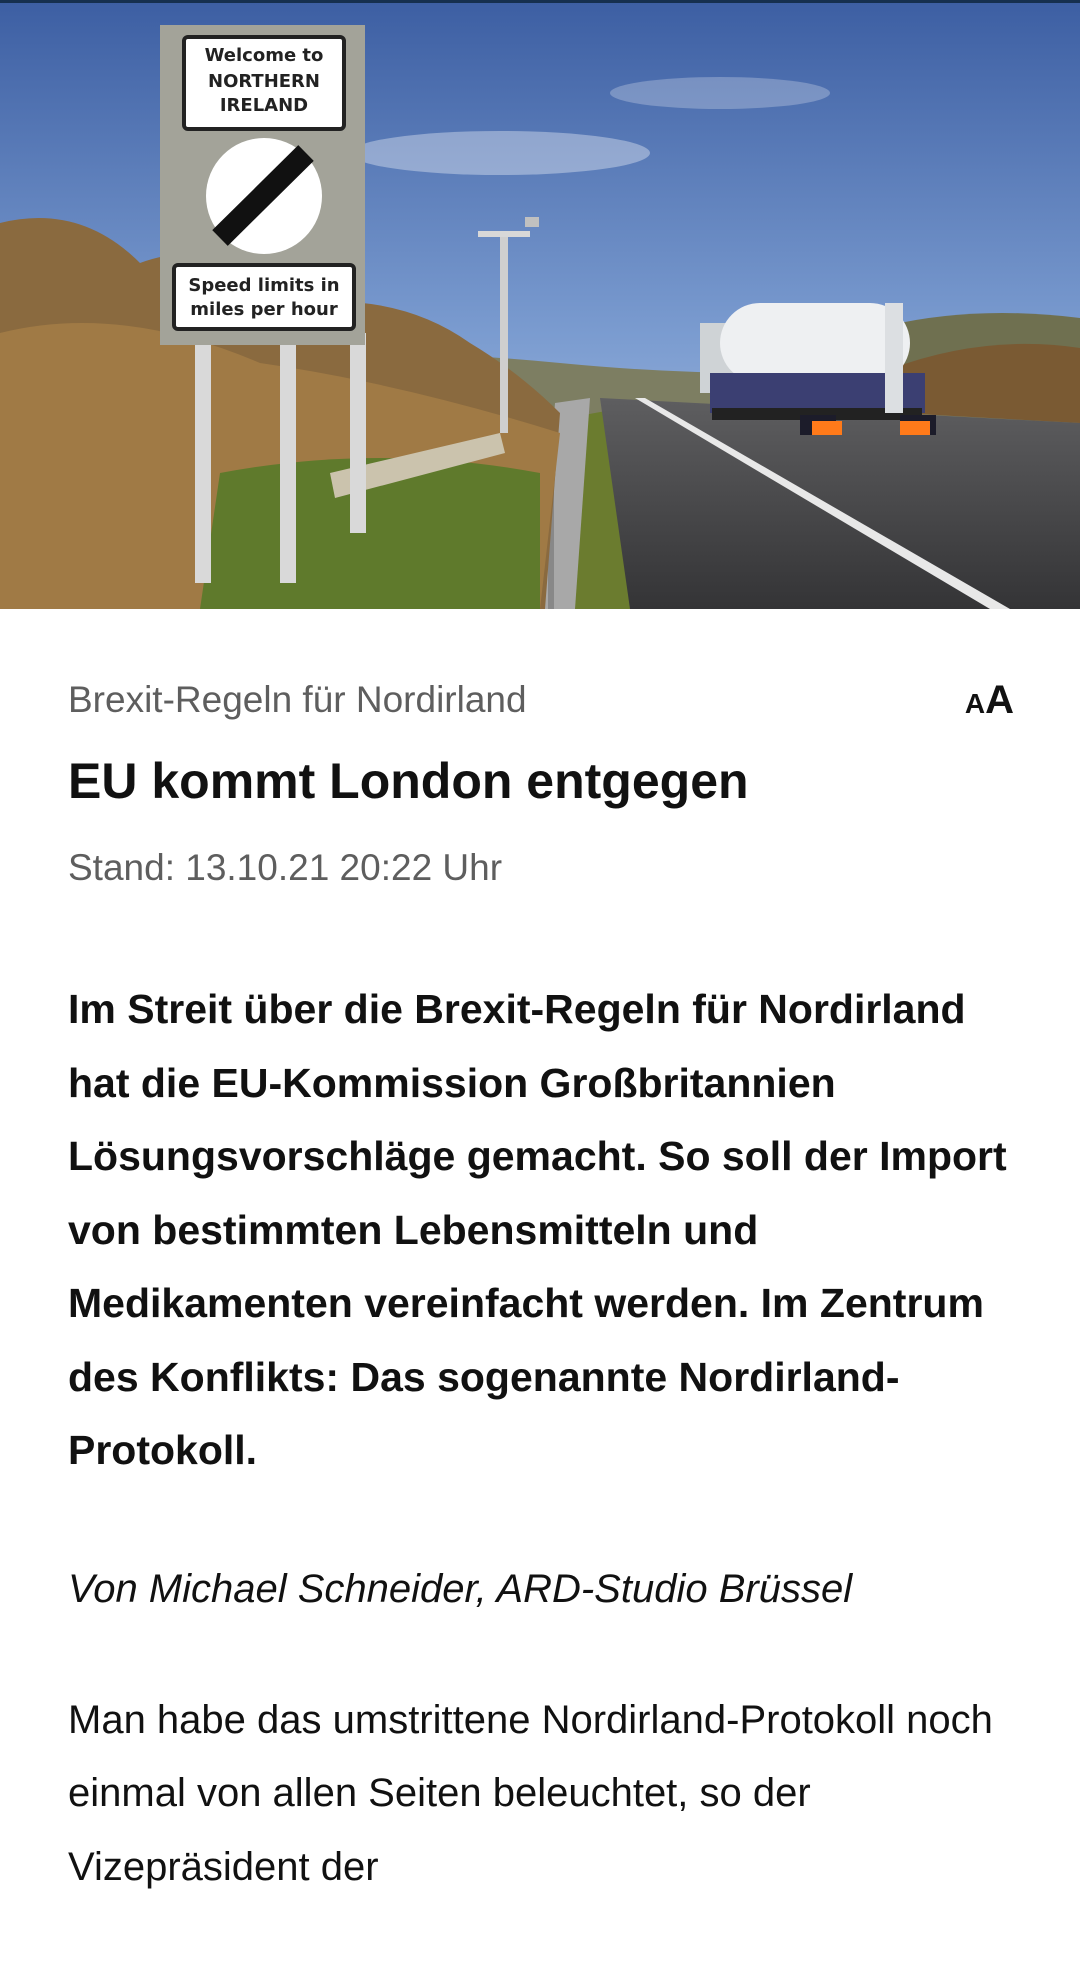  I want to click on article-headline: EU kommt London entgegen, so click(408, 781).